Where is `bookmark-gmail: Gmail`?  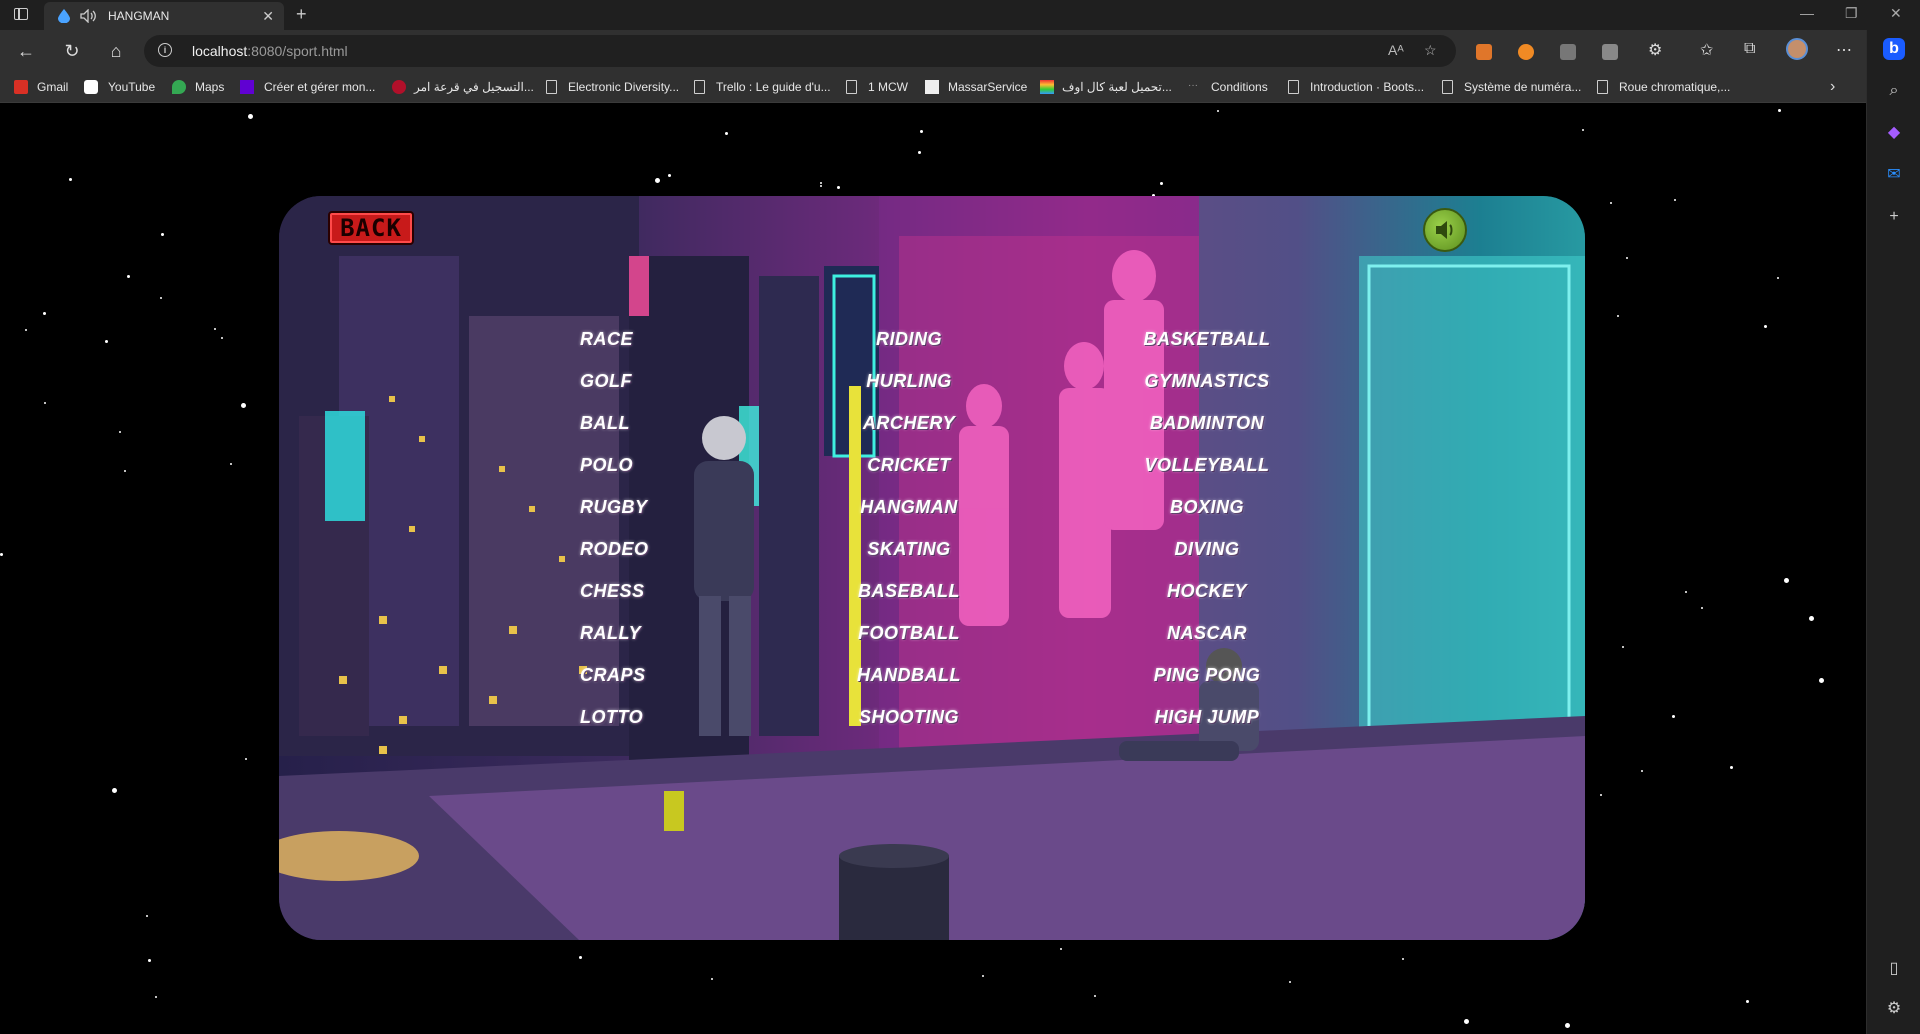 bookmark-gmail: Gmail is located at coordinates (52, 87).